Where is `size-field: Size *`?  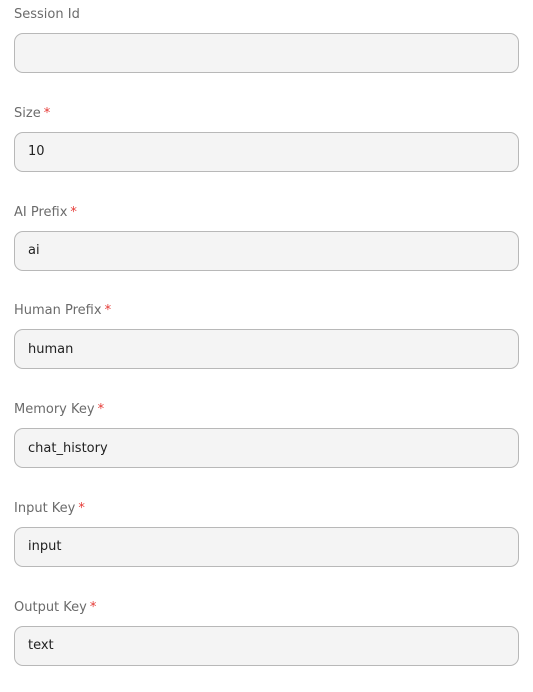
size-field: Size * is located at coordinates (266, 148).